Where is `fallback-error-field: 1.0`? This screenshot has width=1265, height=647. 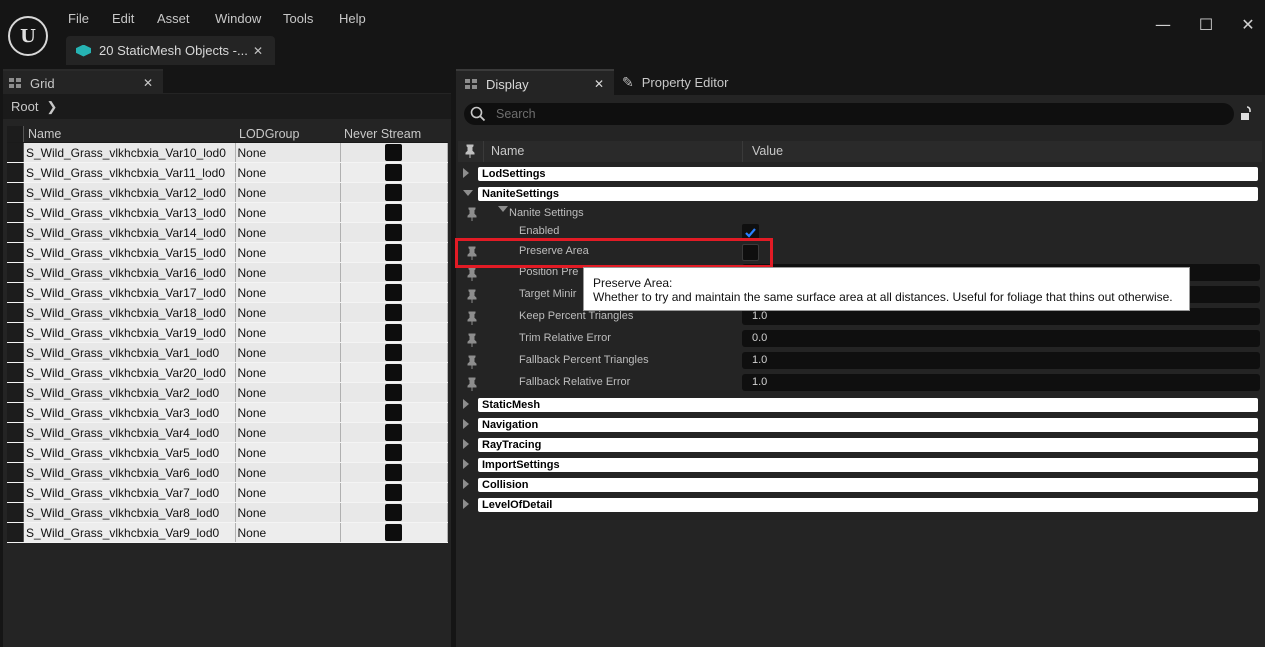
fallback-error-field: 1.0 is located at coordinates (1001, 382).